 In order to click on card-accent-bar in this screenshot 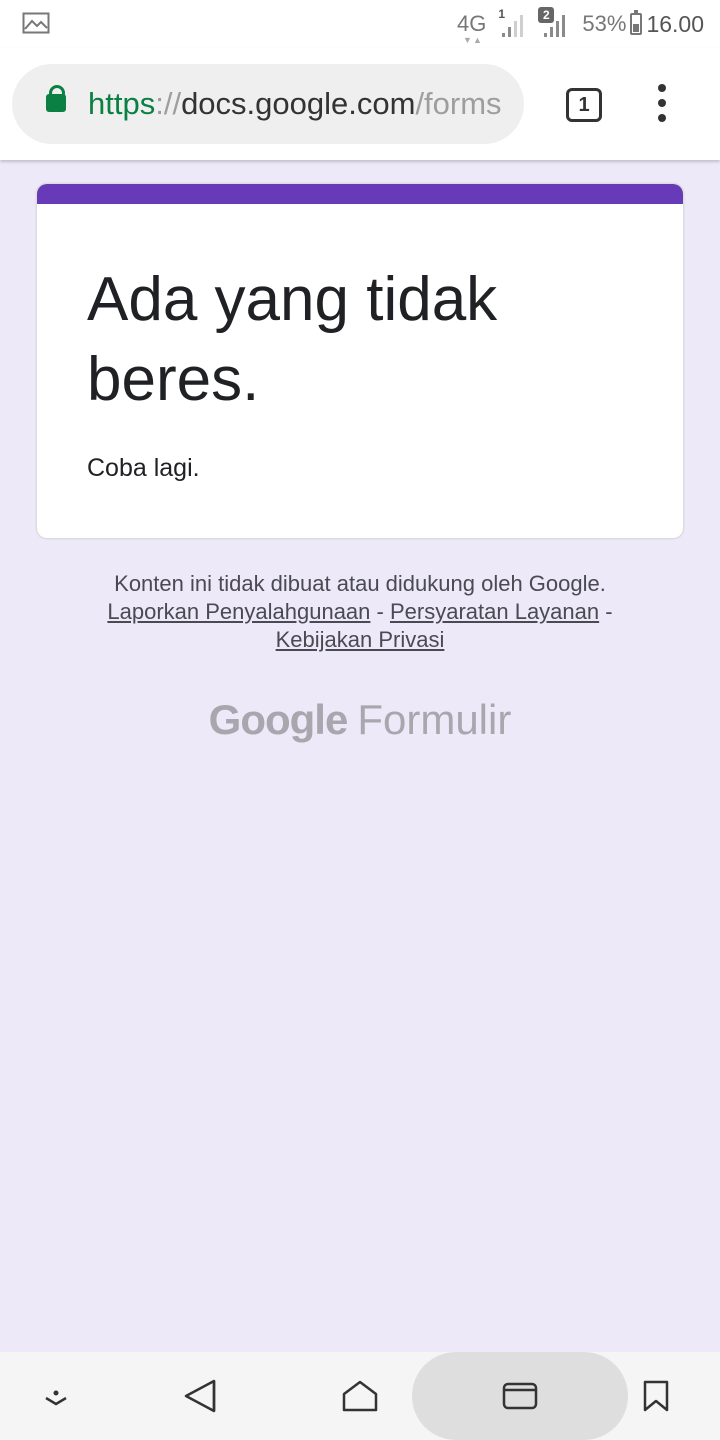, I will do `click(360, 194)`.